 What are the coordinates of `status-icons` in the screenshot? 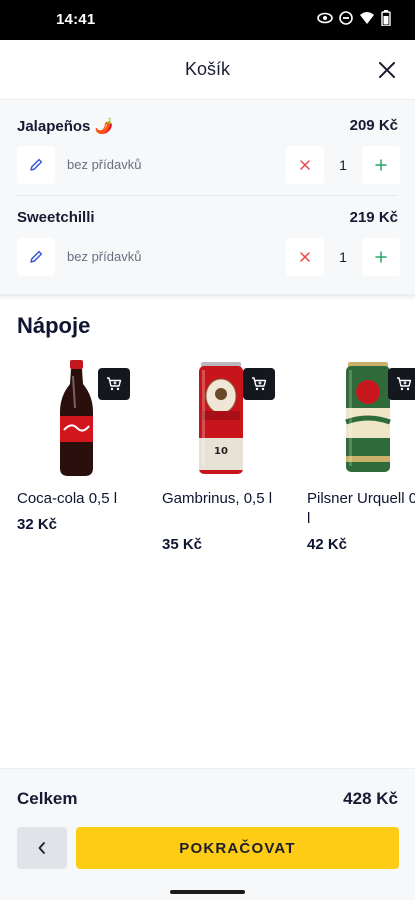 It's located at (354, 20).